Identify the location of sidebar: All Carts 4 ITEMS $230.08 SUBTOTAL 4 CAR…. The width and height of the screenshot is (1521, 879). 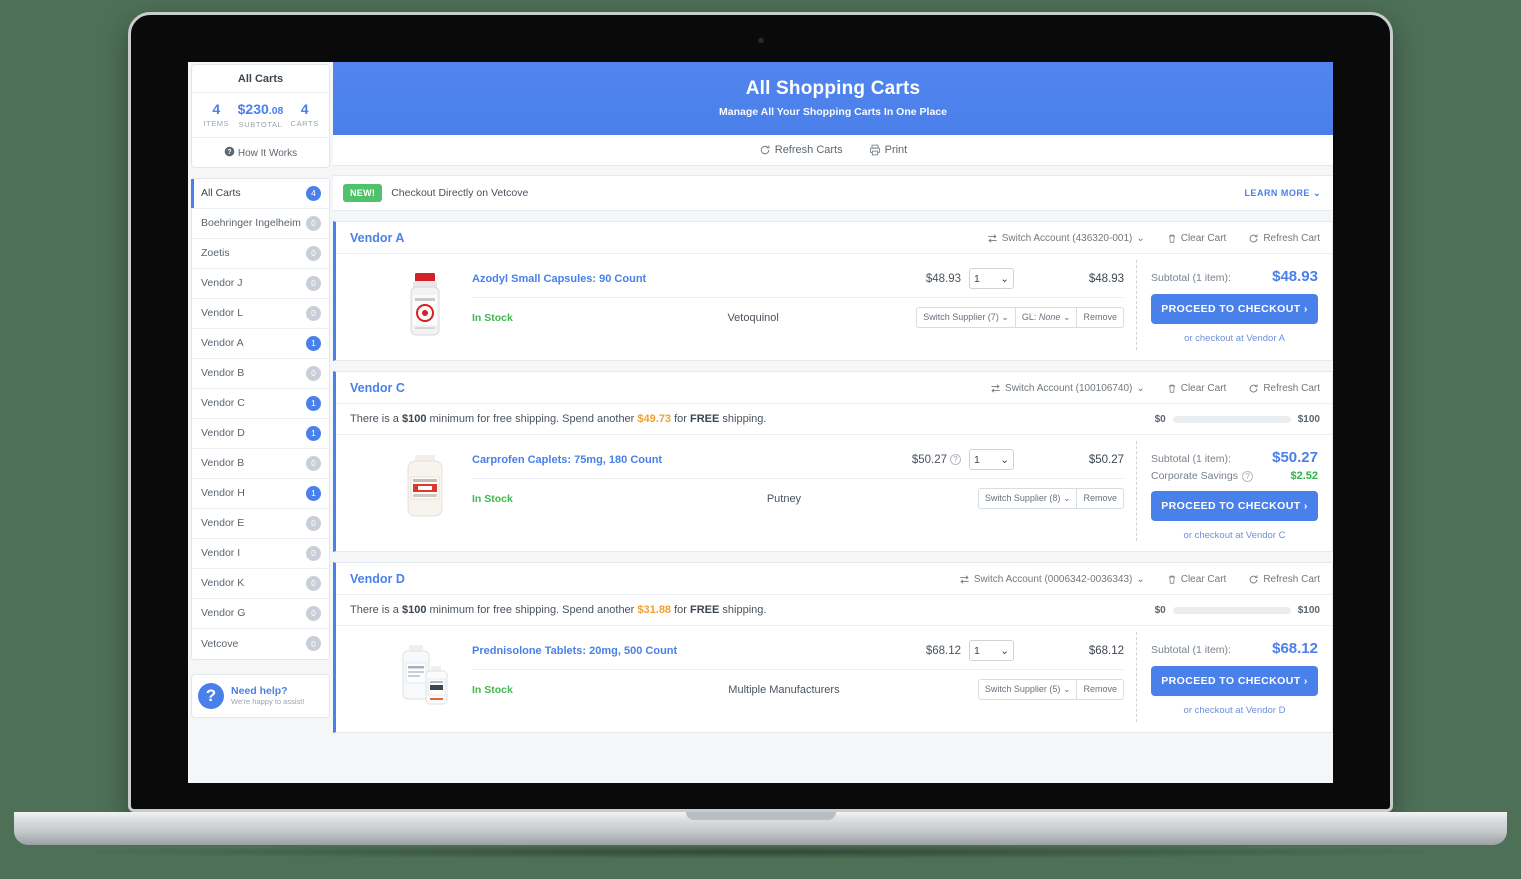
(260, 422).